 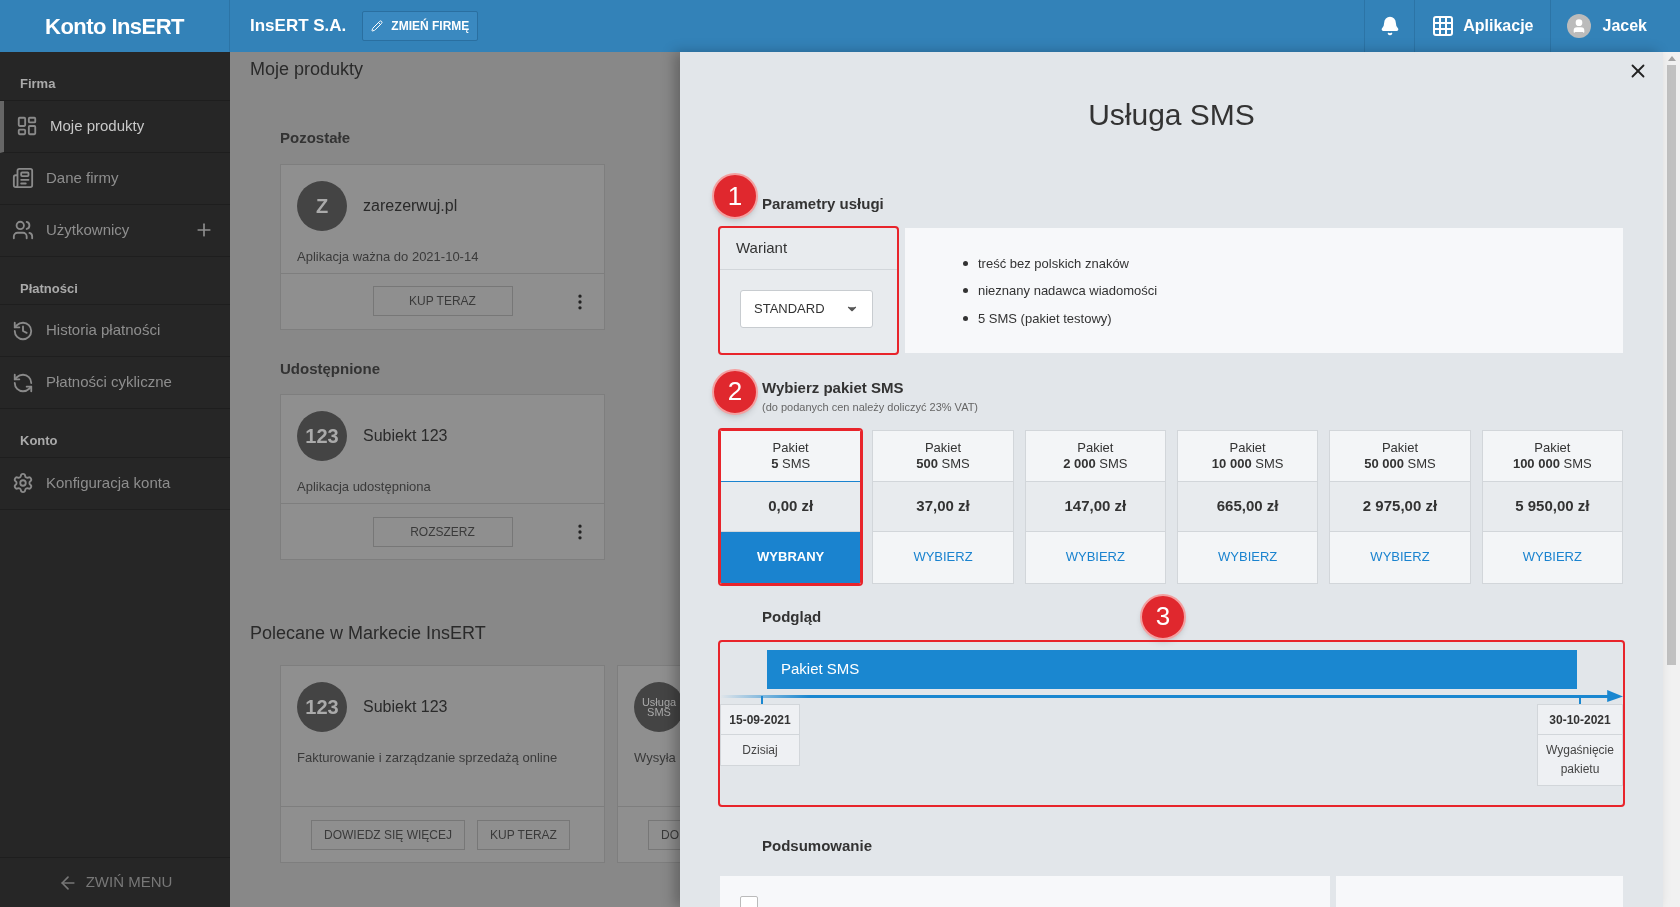 What do you see at coordinates (806, 308) in the screenshot?
I see `variant-dropdown: STANDARD` at bounding box center [806, 308].